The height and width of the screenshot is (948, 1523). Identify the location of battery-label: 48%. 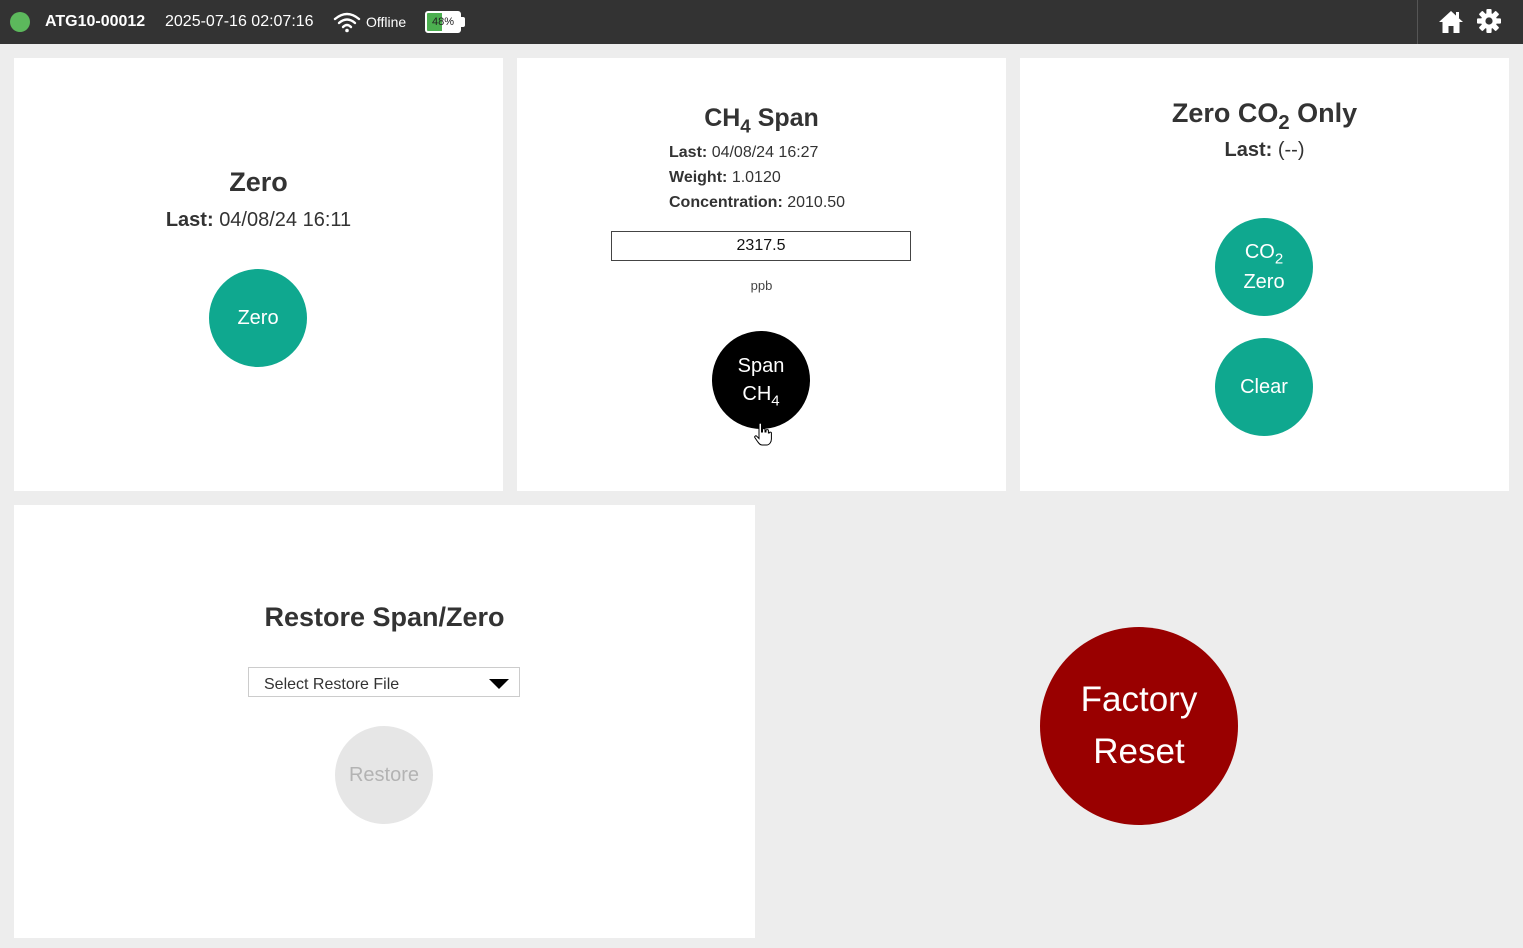
(443, 22).